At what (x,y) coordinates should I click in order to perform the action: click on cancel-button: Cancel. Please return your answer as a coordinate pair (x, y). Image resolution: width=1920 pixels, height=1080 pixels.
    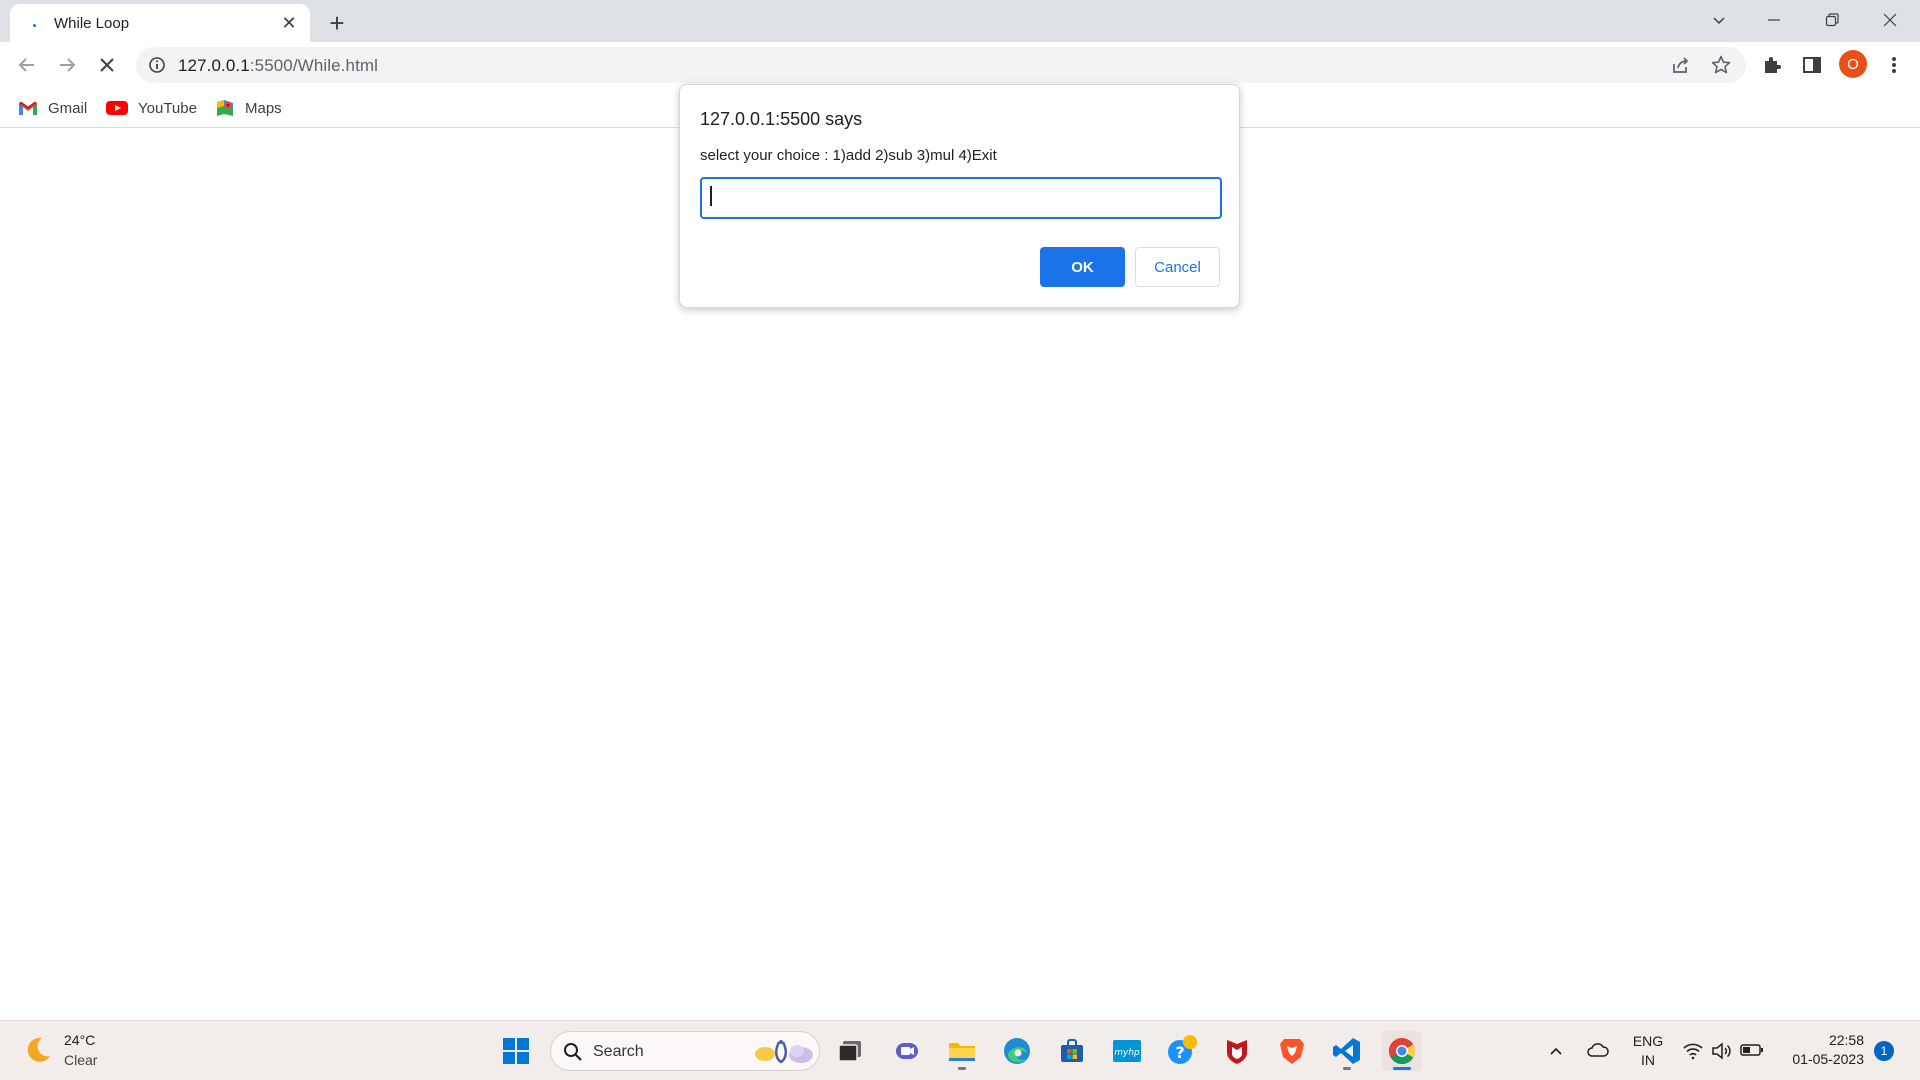
    Looking at the image, I should click on (1177, 267).